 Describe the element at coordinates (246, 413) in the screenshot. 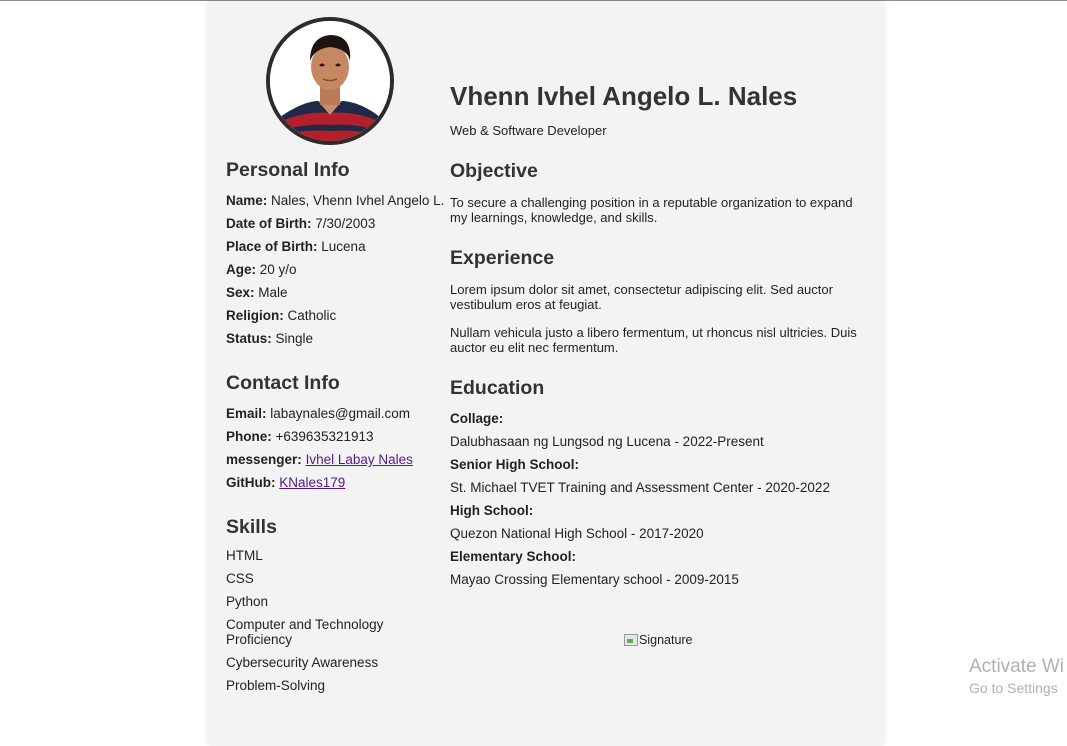

I see `email-label: Email:` at that location.